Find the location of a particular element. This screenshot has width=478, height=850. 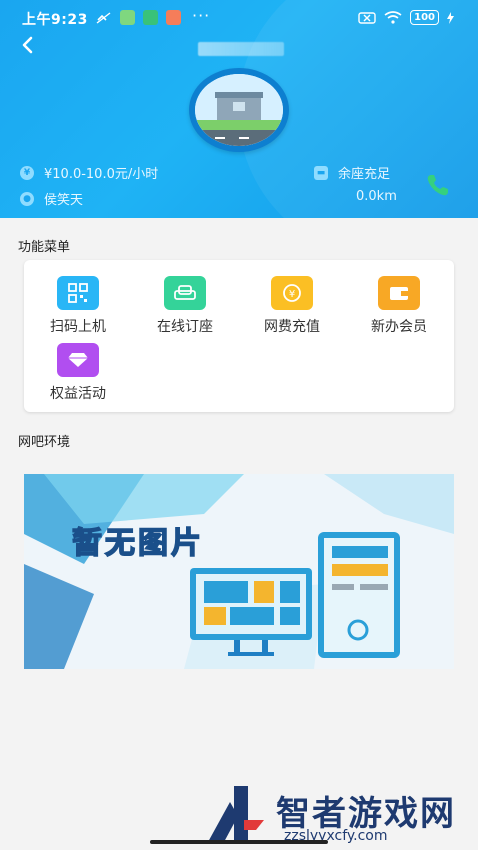

phone-icon is located at coordinates (437, 185).